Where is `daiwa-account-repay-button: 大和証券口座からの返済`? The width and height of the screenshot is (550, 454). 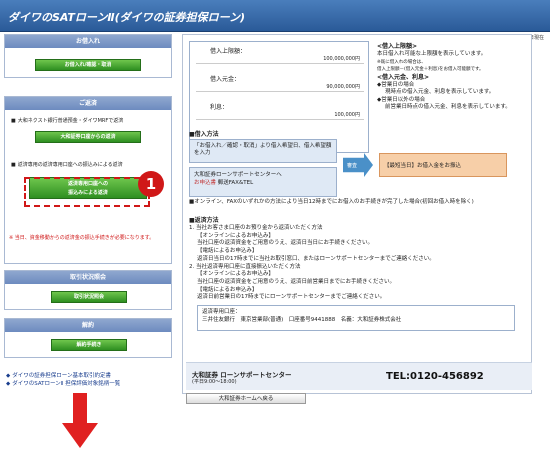
daiwa-account-repay-button: 大和証券口座からの返済 is located at coordinates (88, 137).